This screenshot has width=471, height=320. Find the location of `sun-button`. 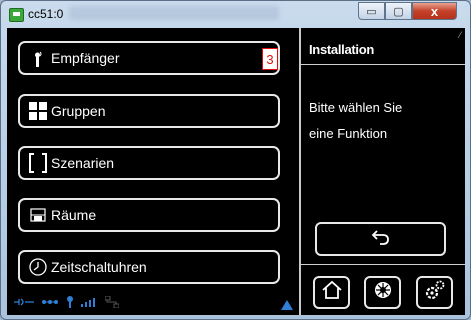

sun-button is located at coordinates (382, 292).